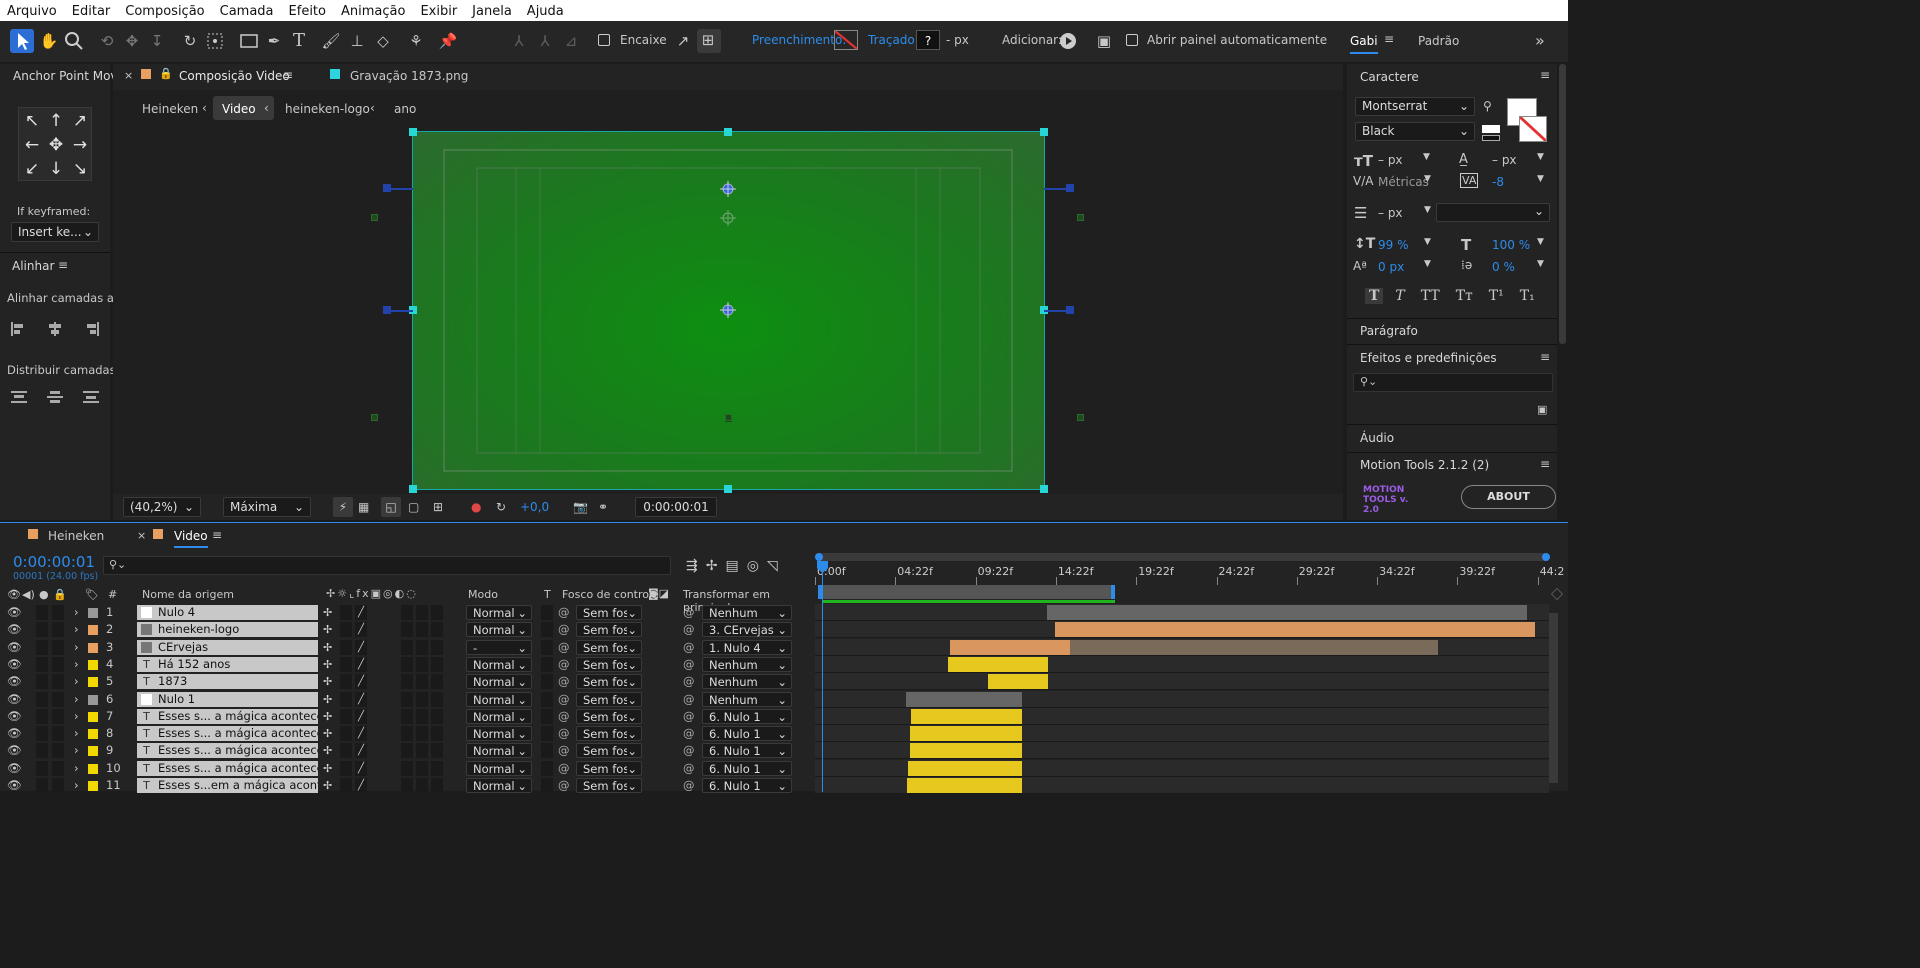 This screenshot has width=1920, height=968. Describe the element at coordinates (1391, 267) in the screenshot. I see `baseline-shift-value: 0 px` at that location.